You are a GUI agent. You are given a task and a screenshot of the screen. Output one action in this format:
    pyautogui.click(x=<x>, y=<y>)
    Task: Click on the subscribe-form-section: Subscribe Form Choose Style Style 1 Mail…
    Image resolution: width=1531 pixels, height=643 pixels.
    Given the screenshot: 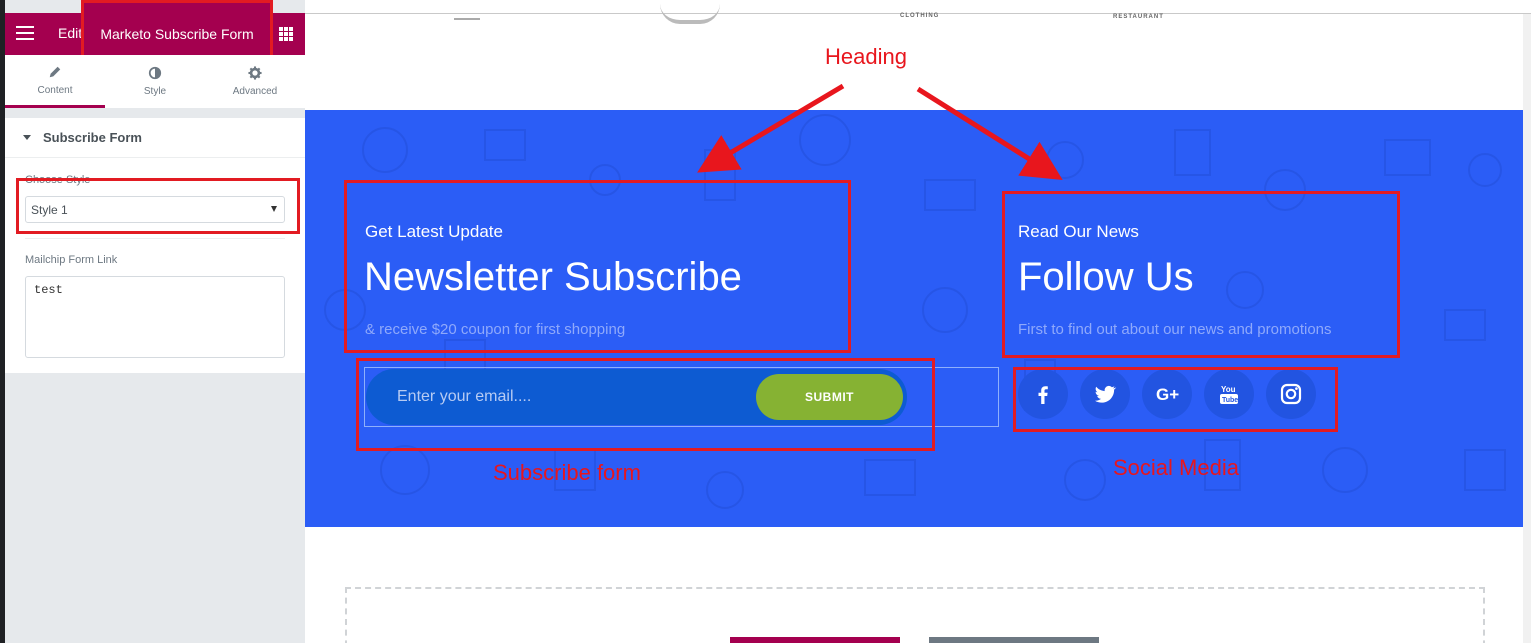 What is the action you would take?
    pyautogui.click(x=155, y=245)
    